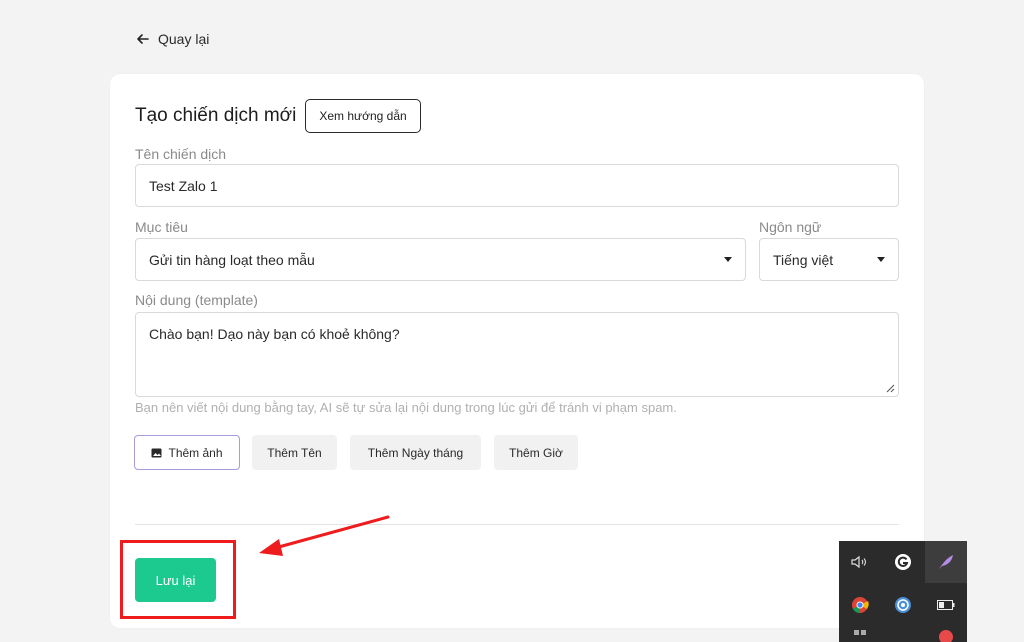 The height and width of the screenshot is (642, 1024). What do you see at coordinates (946, 605) in the screenshot?
I see `battery-icon` at bounding box center [946, 605].